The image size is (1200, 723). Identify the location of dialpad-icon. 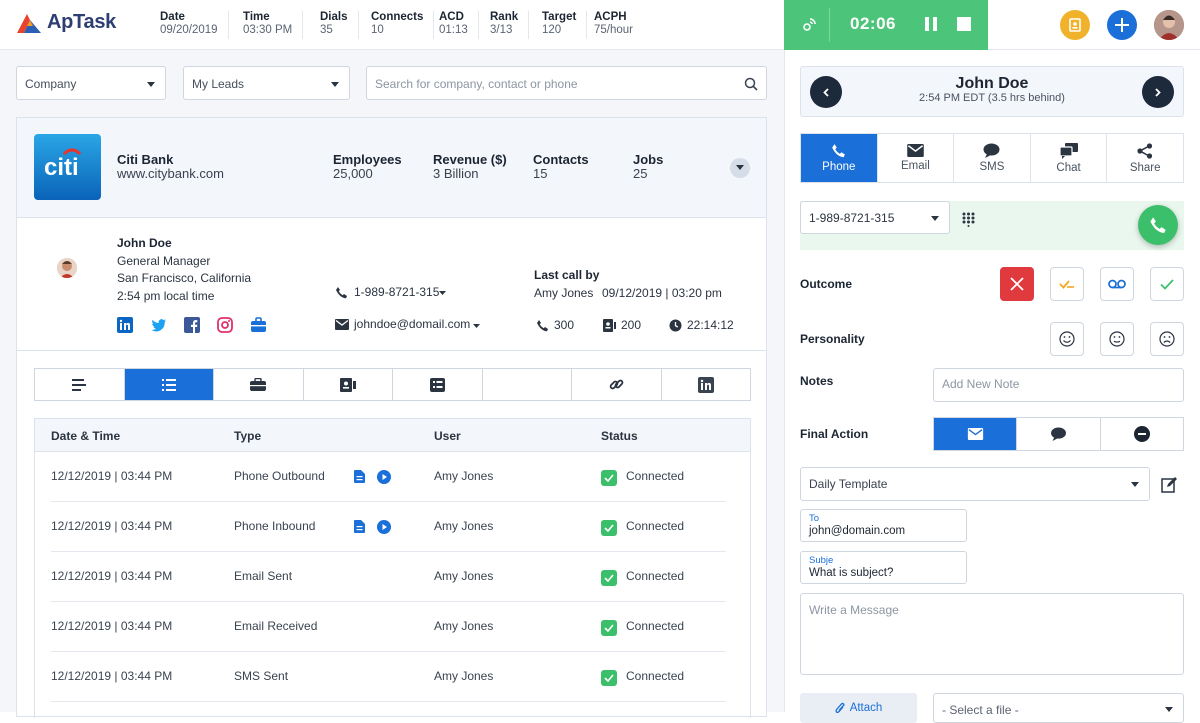
(968, 219).